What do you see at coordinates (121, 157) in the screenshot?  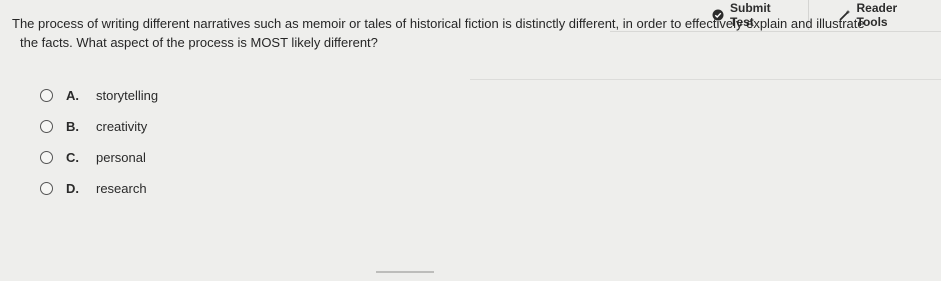 I see `answer-text-c: personal` at bounding box center [121, 157].